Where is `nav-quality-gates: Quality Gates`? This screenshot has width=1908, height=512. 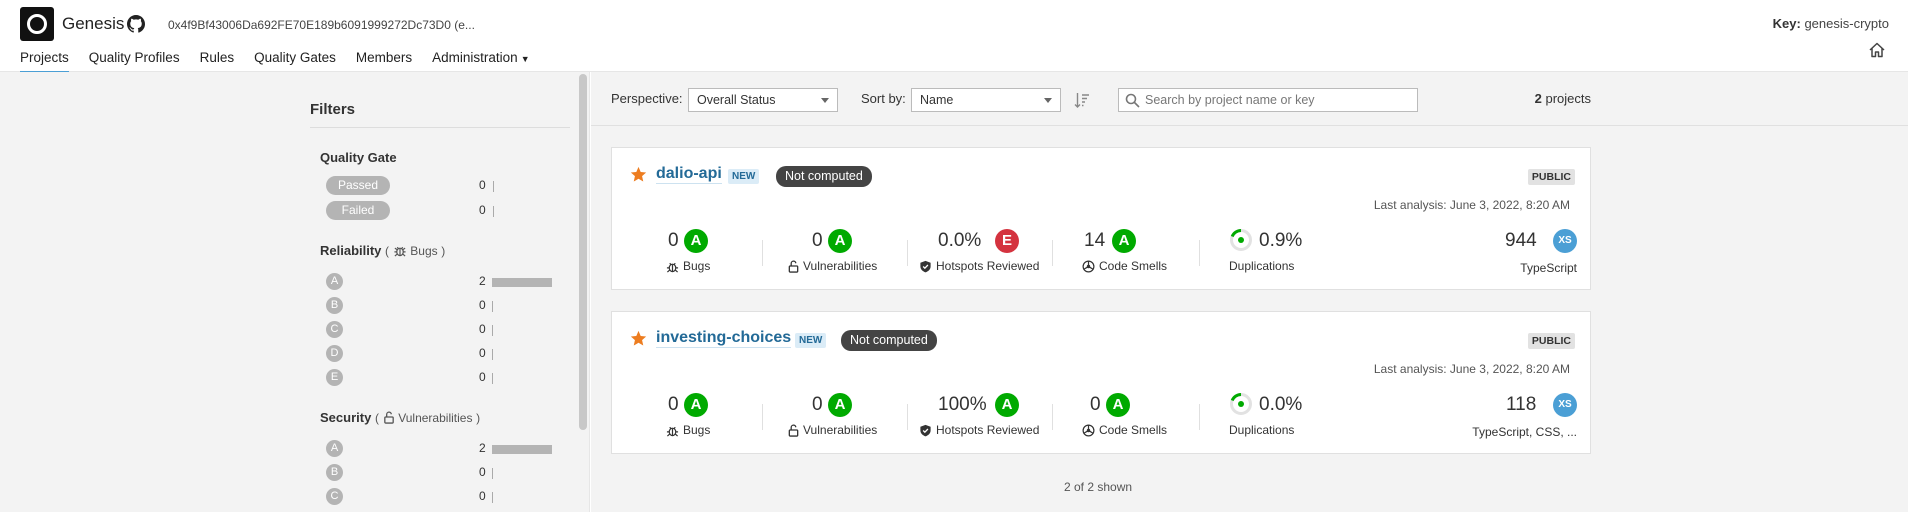
nav-quality-gates: Quality Gates is located at coordinates (295, 62).